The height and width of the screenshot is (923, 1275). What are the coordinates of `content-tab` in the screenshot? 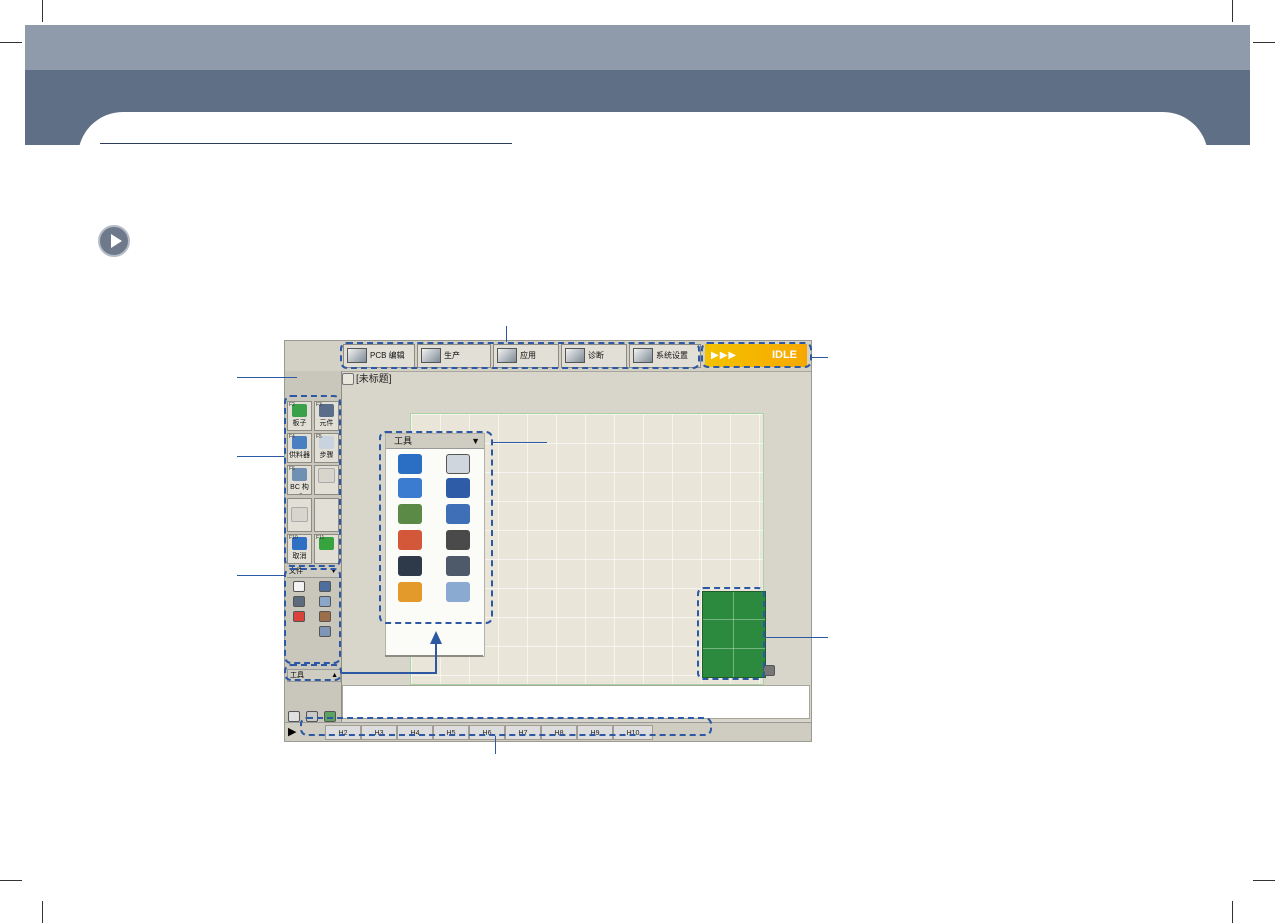 It's located at (643, 142).